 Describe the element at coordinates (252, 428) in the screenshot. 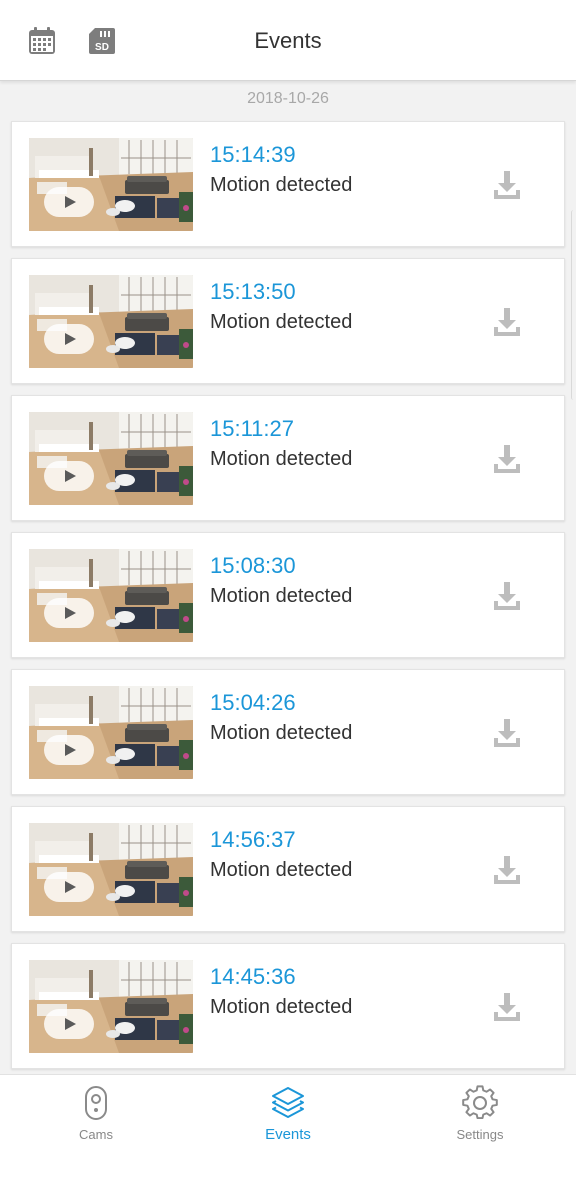

I see `event-time: 15:11:27` at that location.